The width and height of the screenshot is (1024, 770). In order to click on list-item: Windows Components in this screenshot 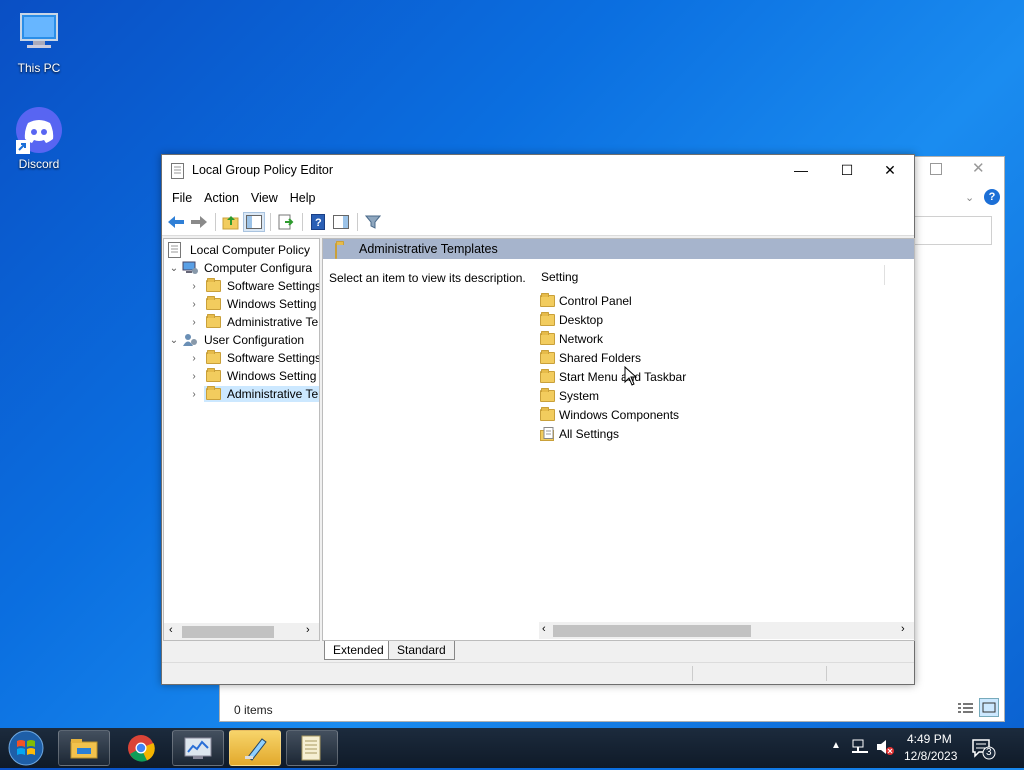, I will do `click(609, 415)`.